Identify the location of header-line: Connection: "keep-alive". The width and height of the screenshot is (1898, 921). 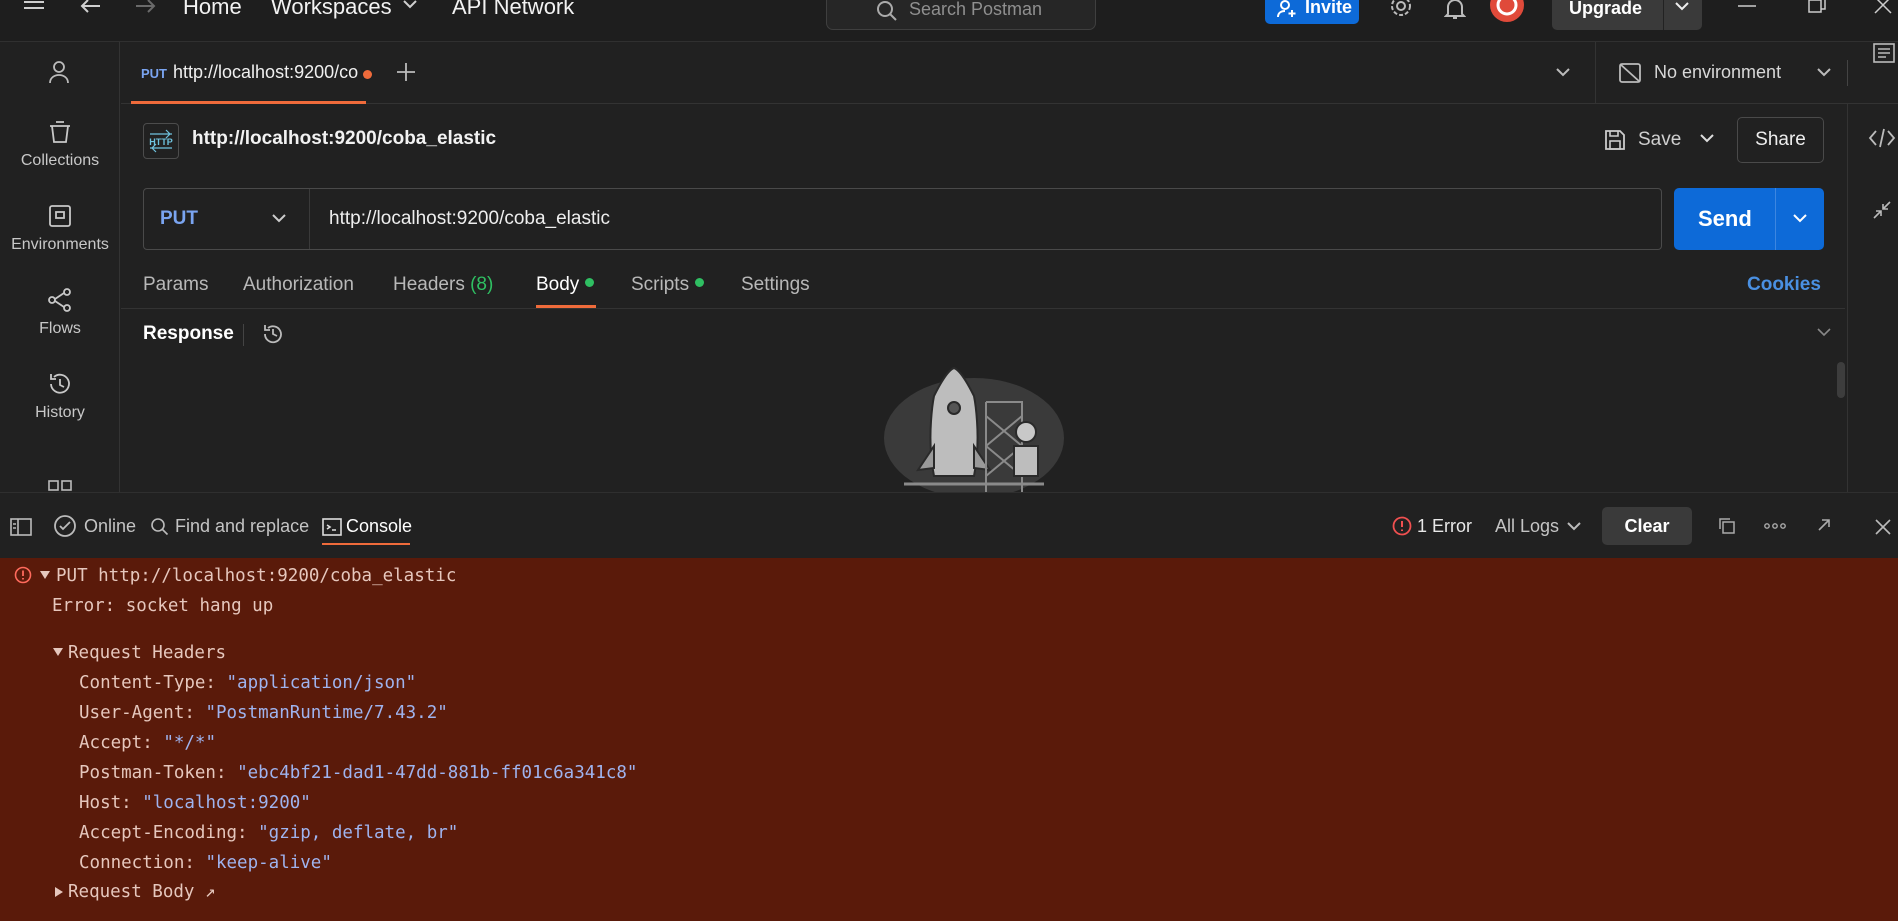
(205, 863).